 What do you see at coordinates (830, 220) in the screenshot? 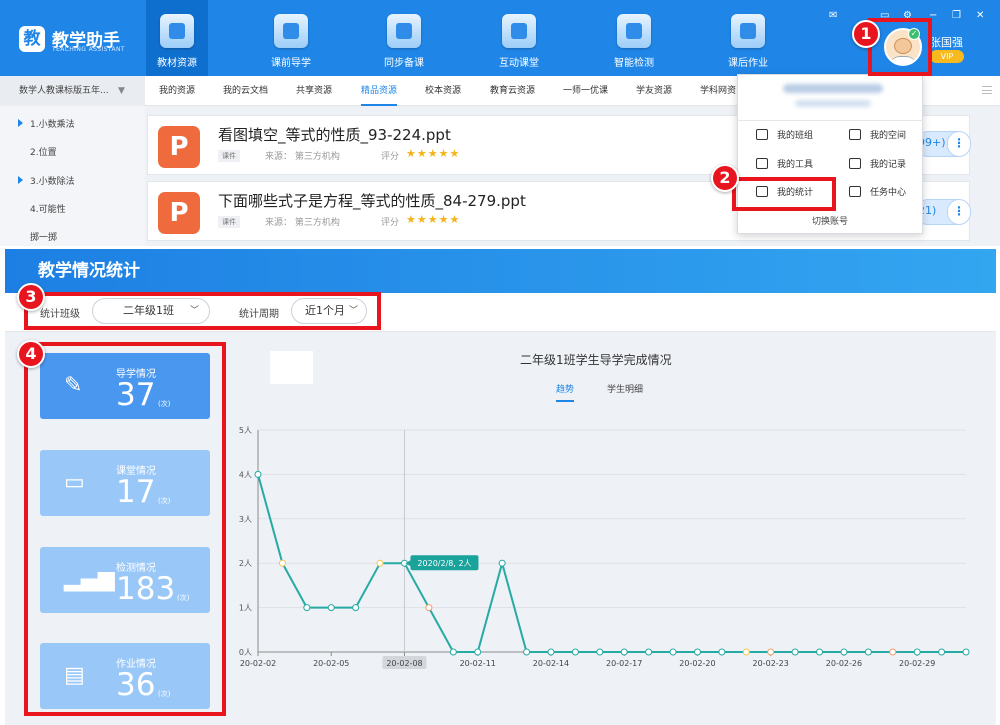
I see `switch-account-button: 切换账号` at bounding box center [830, 220].